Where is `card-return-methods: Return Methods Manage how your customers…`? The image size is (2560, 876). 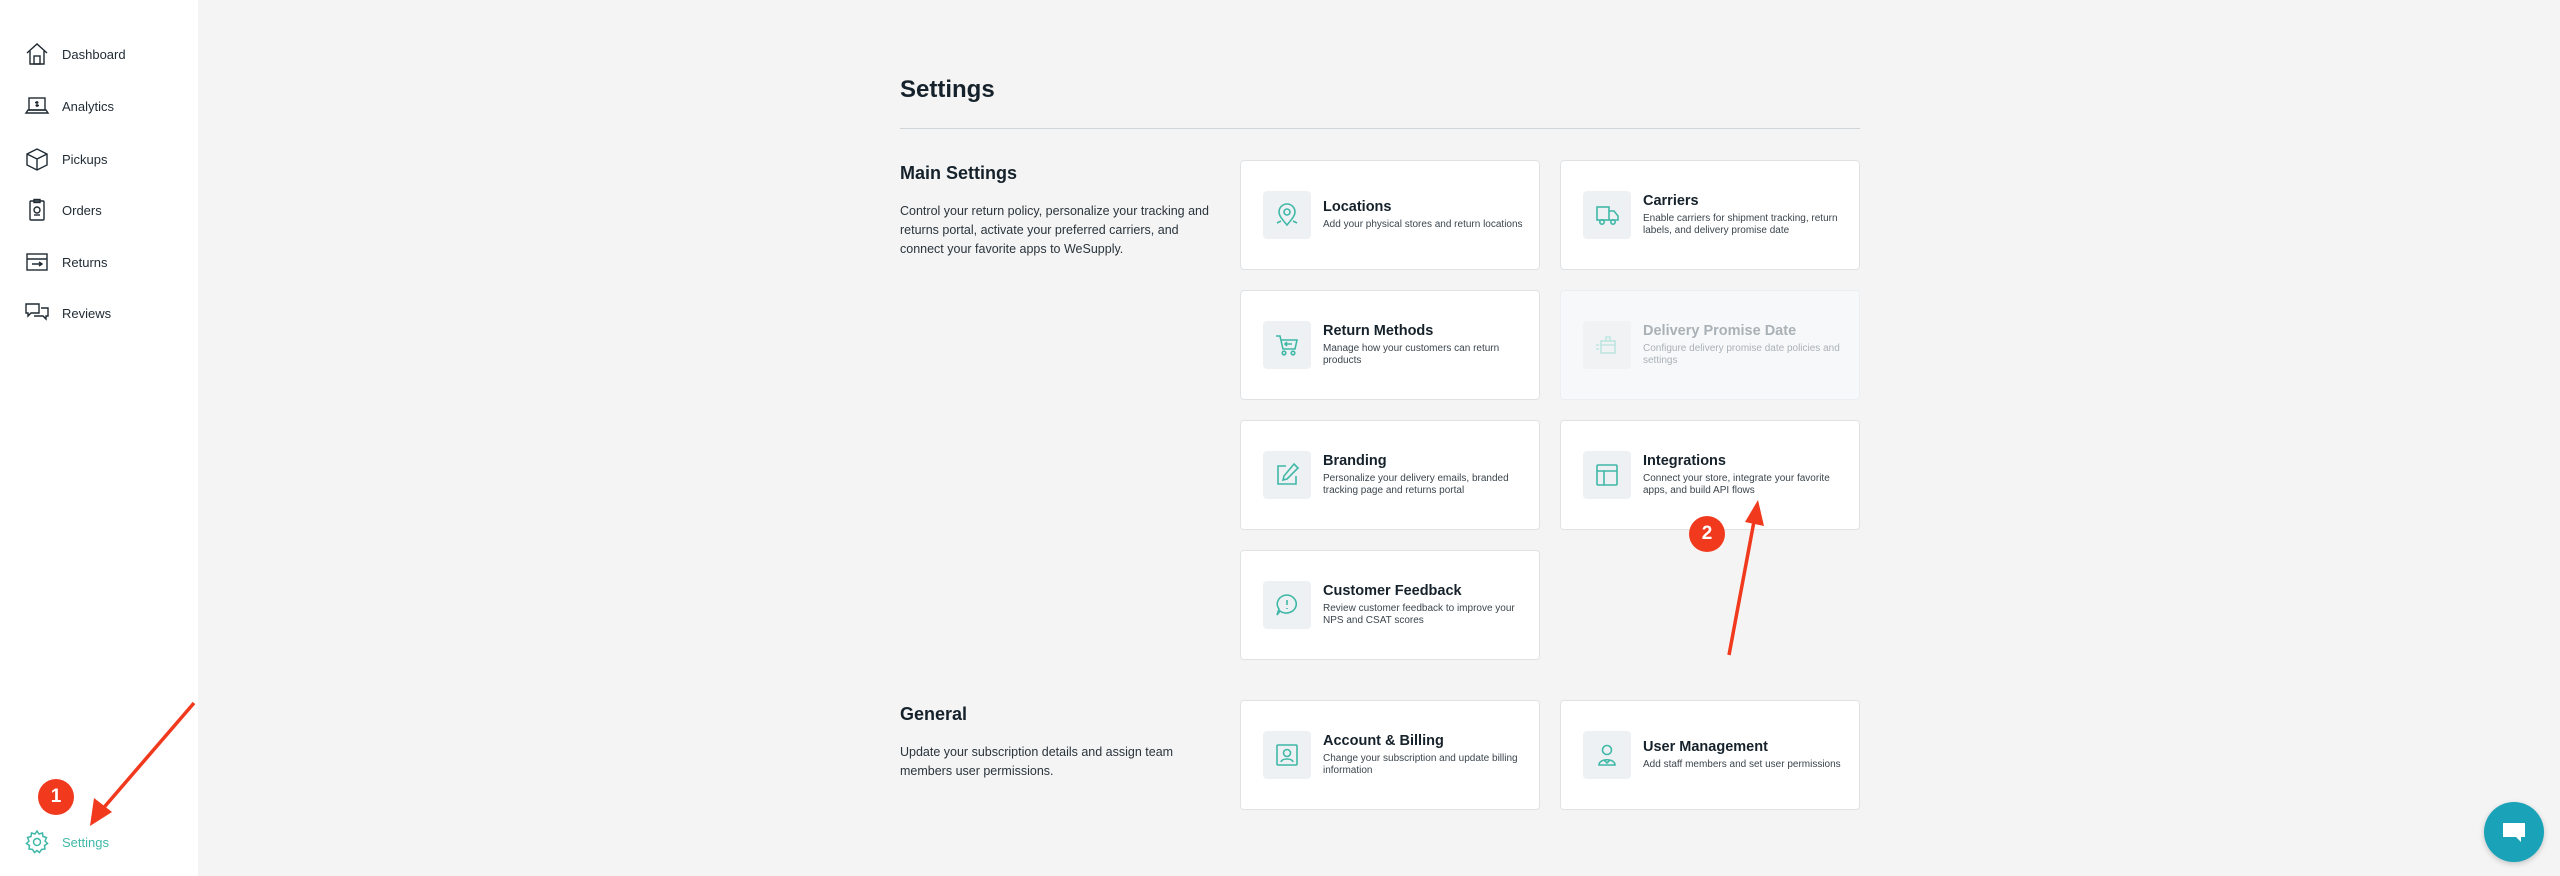
card-return-methods: Return Methods Manage how your customers… is located at coordinates (1390, 345).